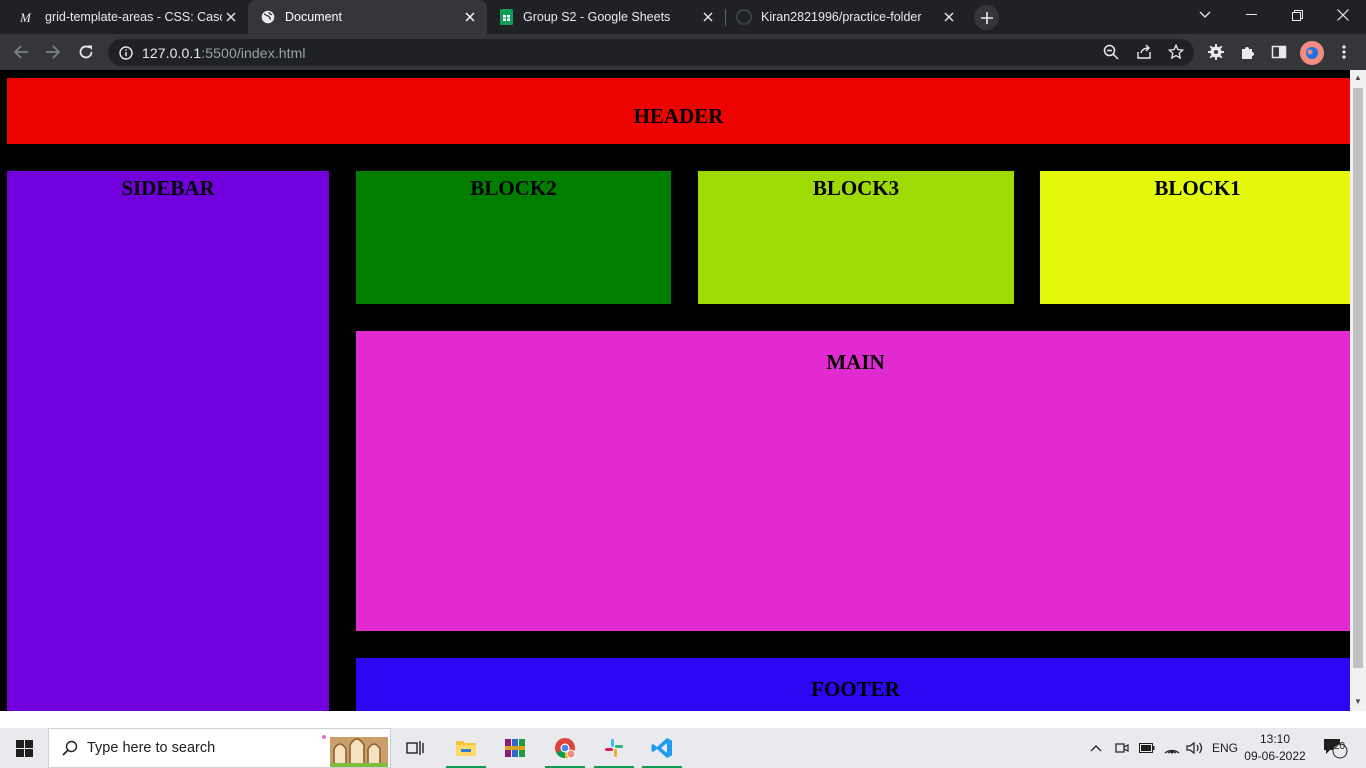 This screenshot has width=1366, height=768. Describe the element at coordinates (1195, 748) in the screenshot. I see `volume-icon` at that location.